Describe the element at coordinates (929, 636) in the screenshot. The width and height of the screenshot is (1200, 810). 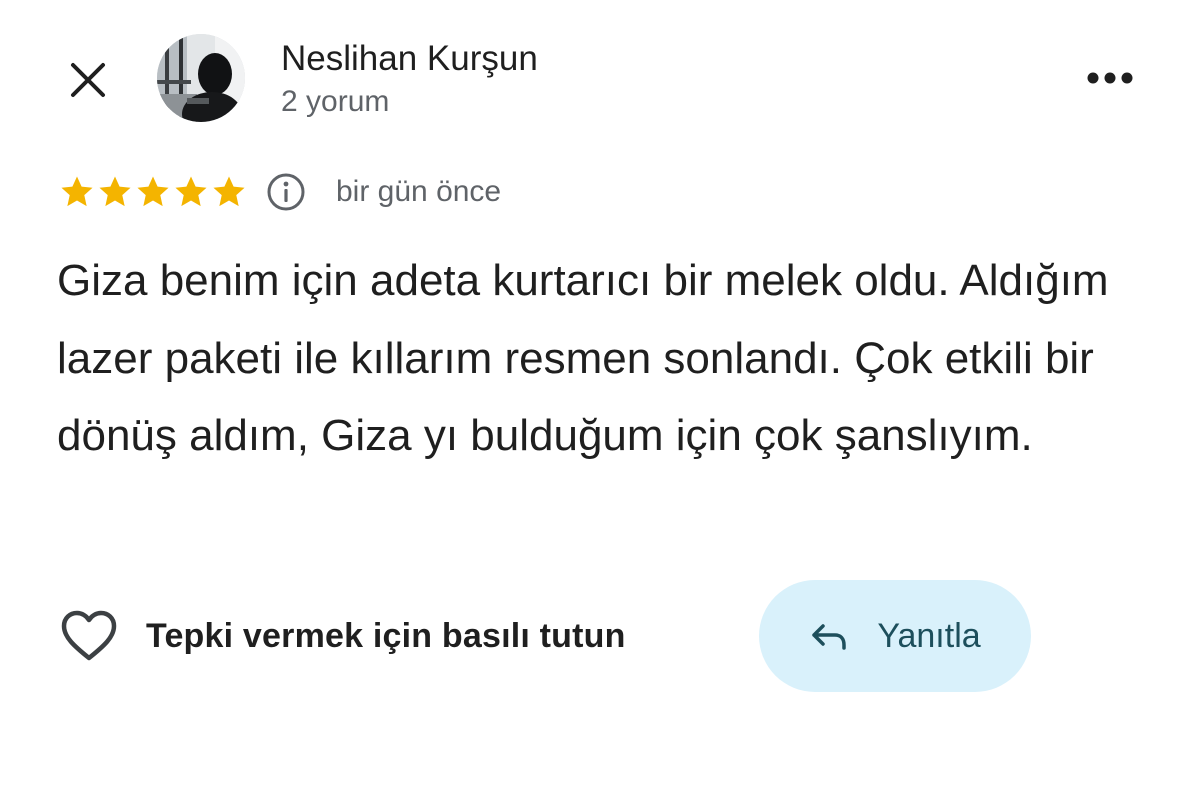
I see `reply-label: Yanıtla` at that location.